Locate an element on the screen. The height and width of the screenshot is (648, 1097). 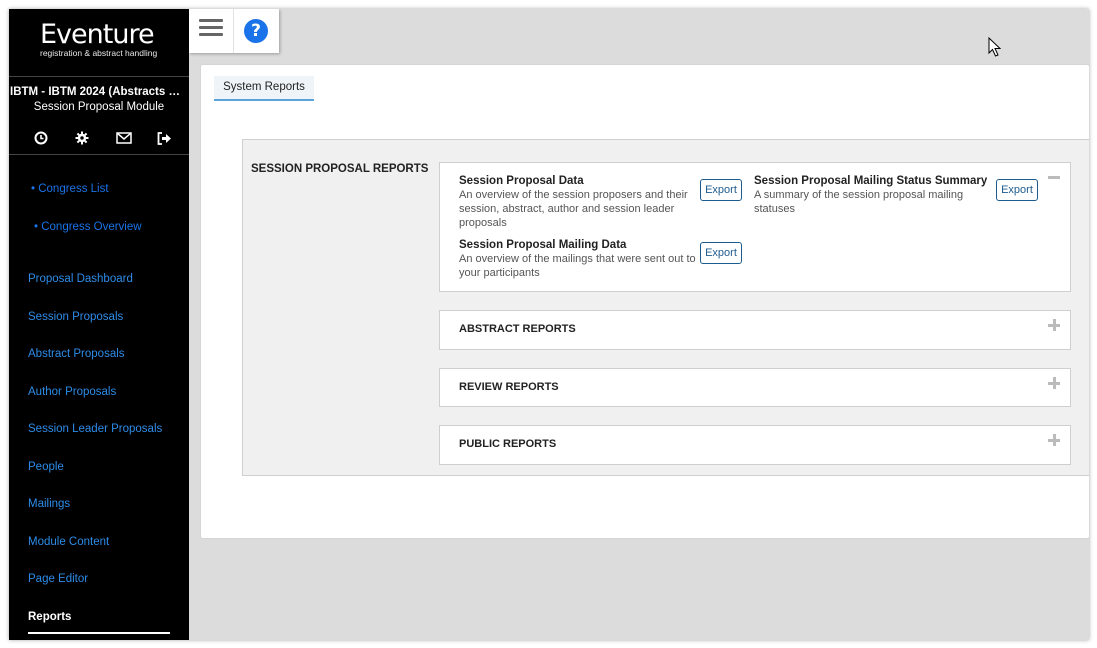
sidebar-item-module-content: Module Content is located at coordinates (68, 542).